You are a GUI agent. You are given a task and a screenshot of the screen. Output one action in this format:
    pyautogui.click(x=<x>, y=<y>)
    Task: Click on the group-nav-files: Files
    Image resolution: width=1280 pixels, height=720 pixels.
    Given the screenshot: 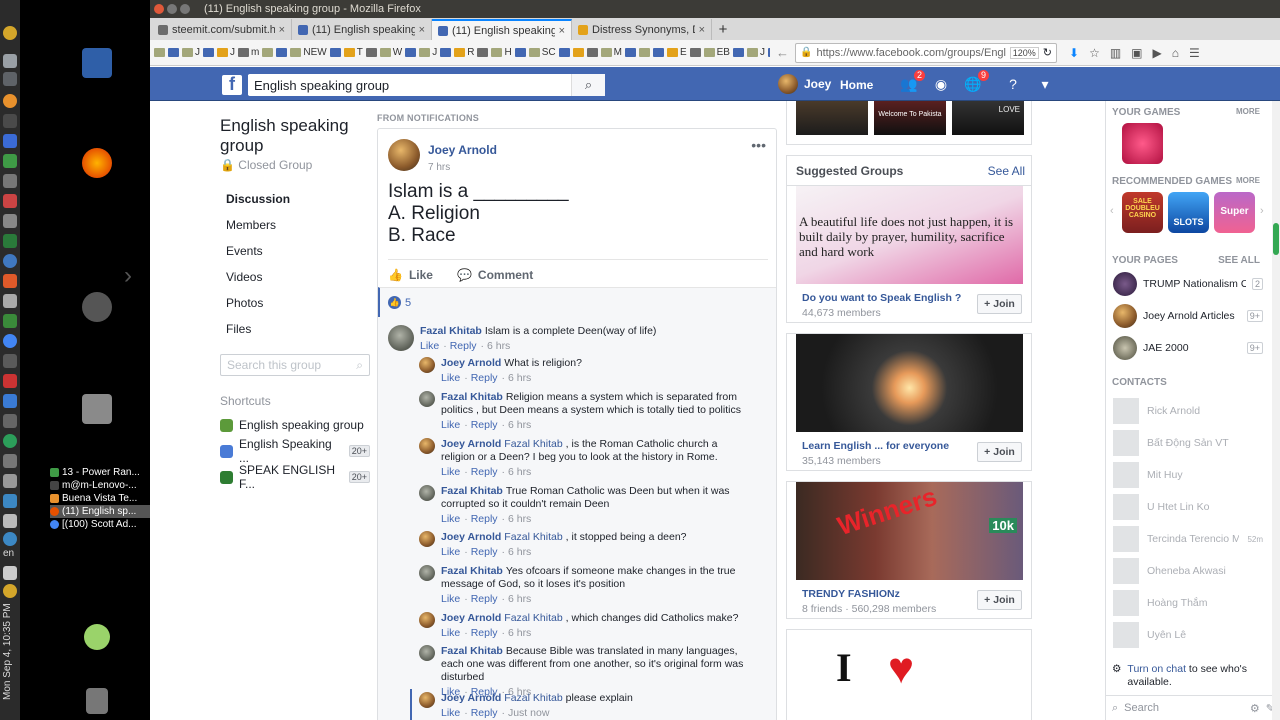 What is the action you would take?
    pyautogui.click(x=295, y=329)
    